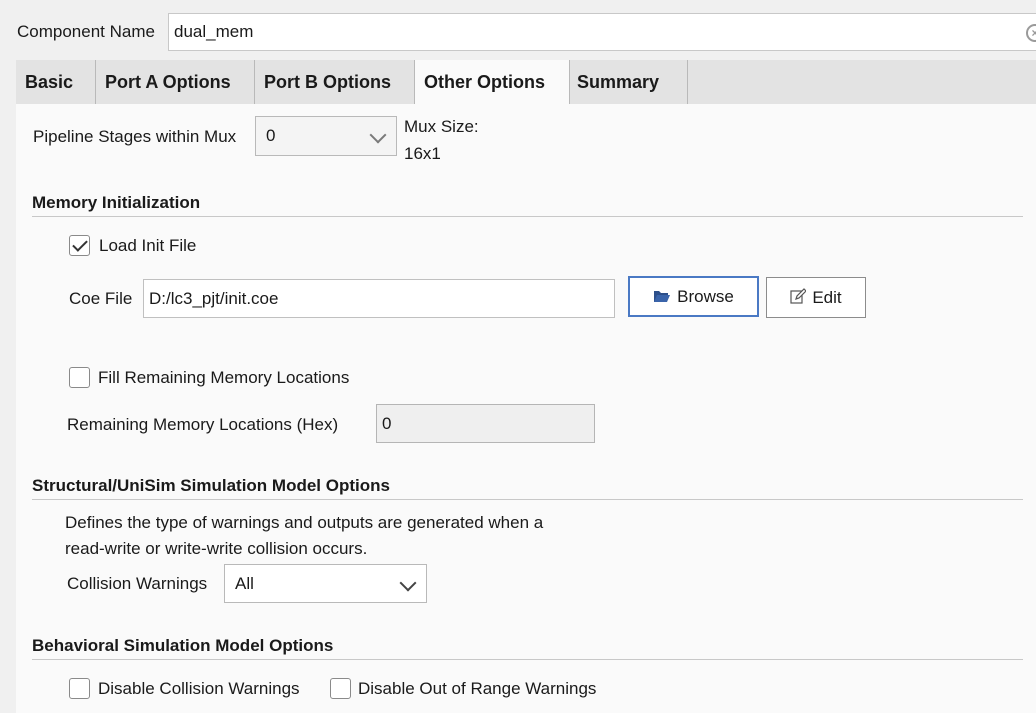  What do you see at coordinates (79, 245) in the screenshot?
I see `load-init-file-checkbox` at bounding box center [79, 245].